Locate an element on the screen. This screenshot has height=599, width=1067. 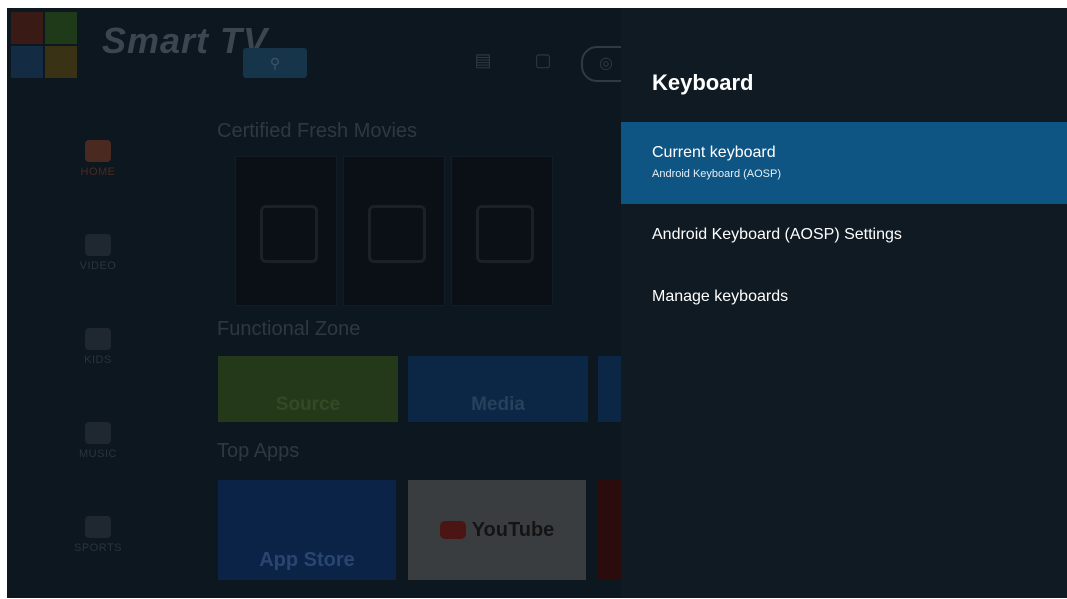
search-box: ⚲ is located at coordinates (275, 63).